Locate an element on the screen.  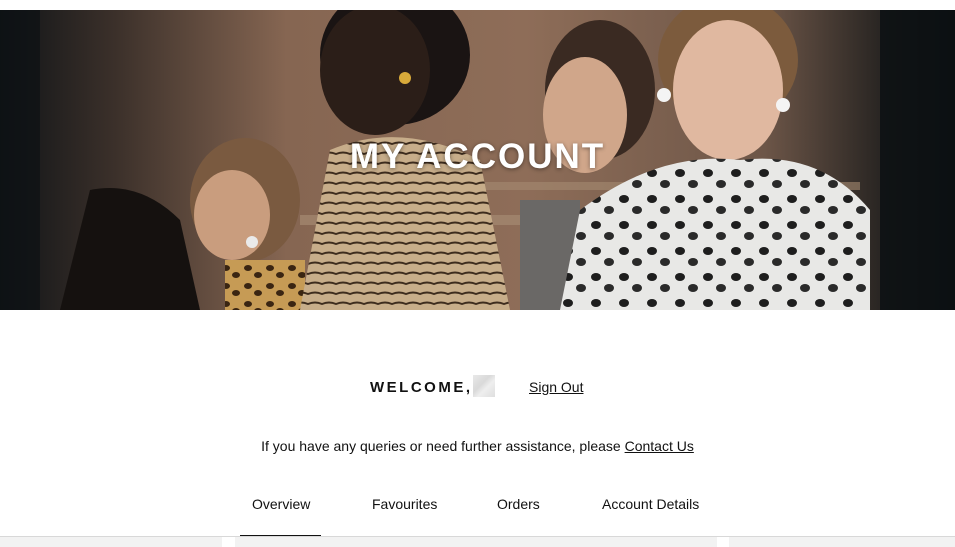
welcome-row: WELCOME, Sign Out is located at coordinates (477, 388).